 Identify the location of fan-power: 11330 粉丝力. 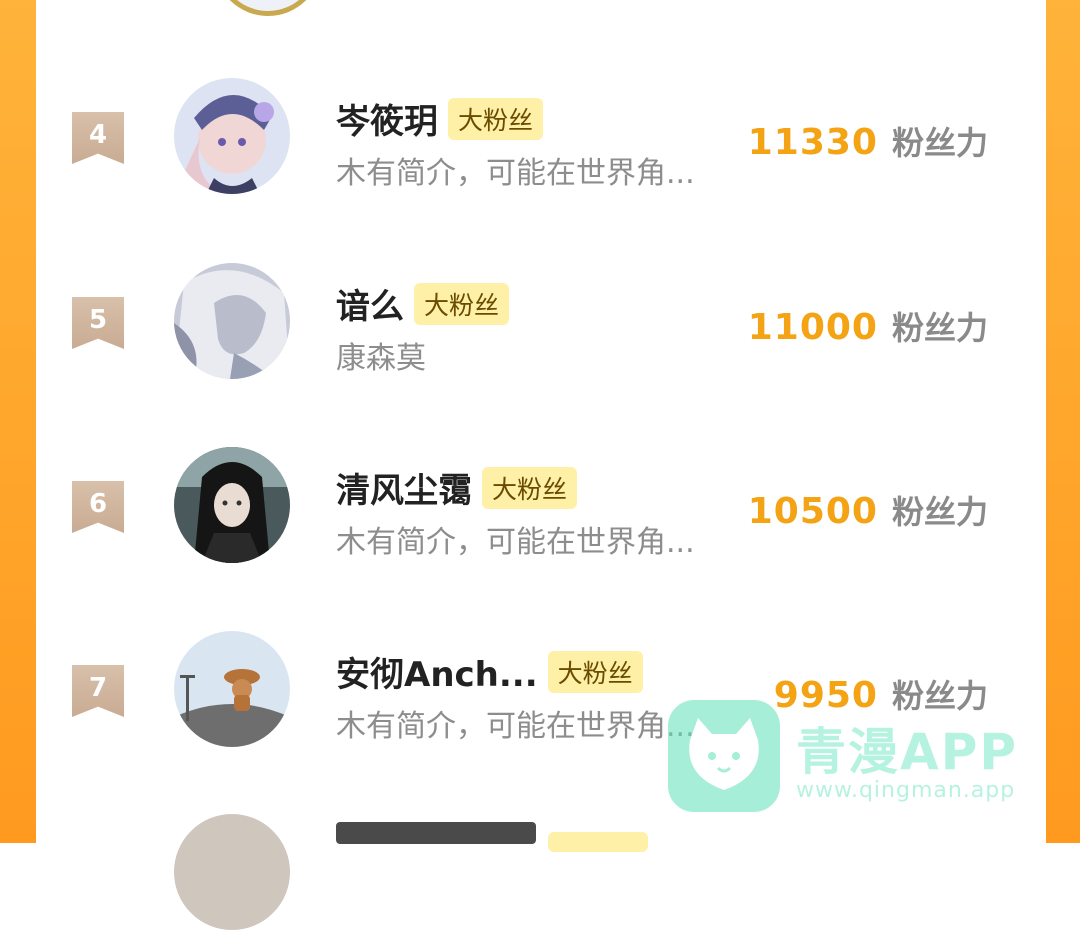
(868, 141).